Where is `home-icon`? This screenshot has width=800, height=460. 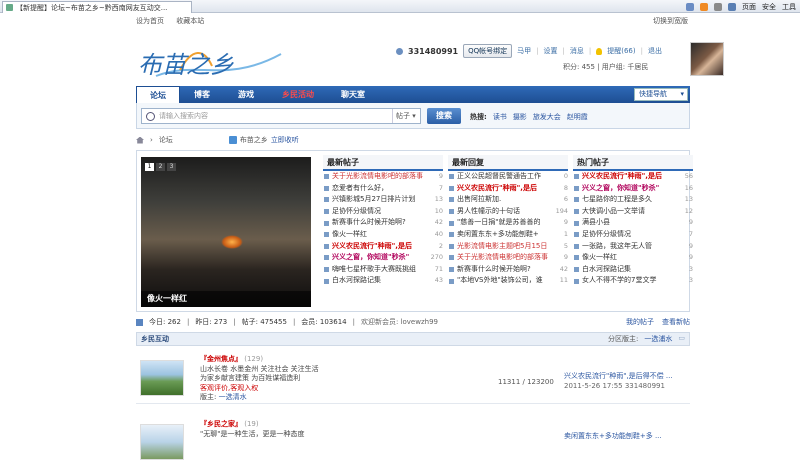 home-icon is located at coordinates (140, 140).